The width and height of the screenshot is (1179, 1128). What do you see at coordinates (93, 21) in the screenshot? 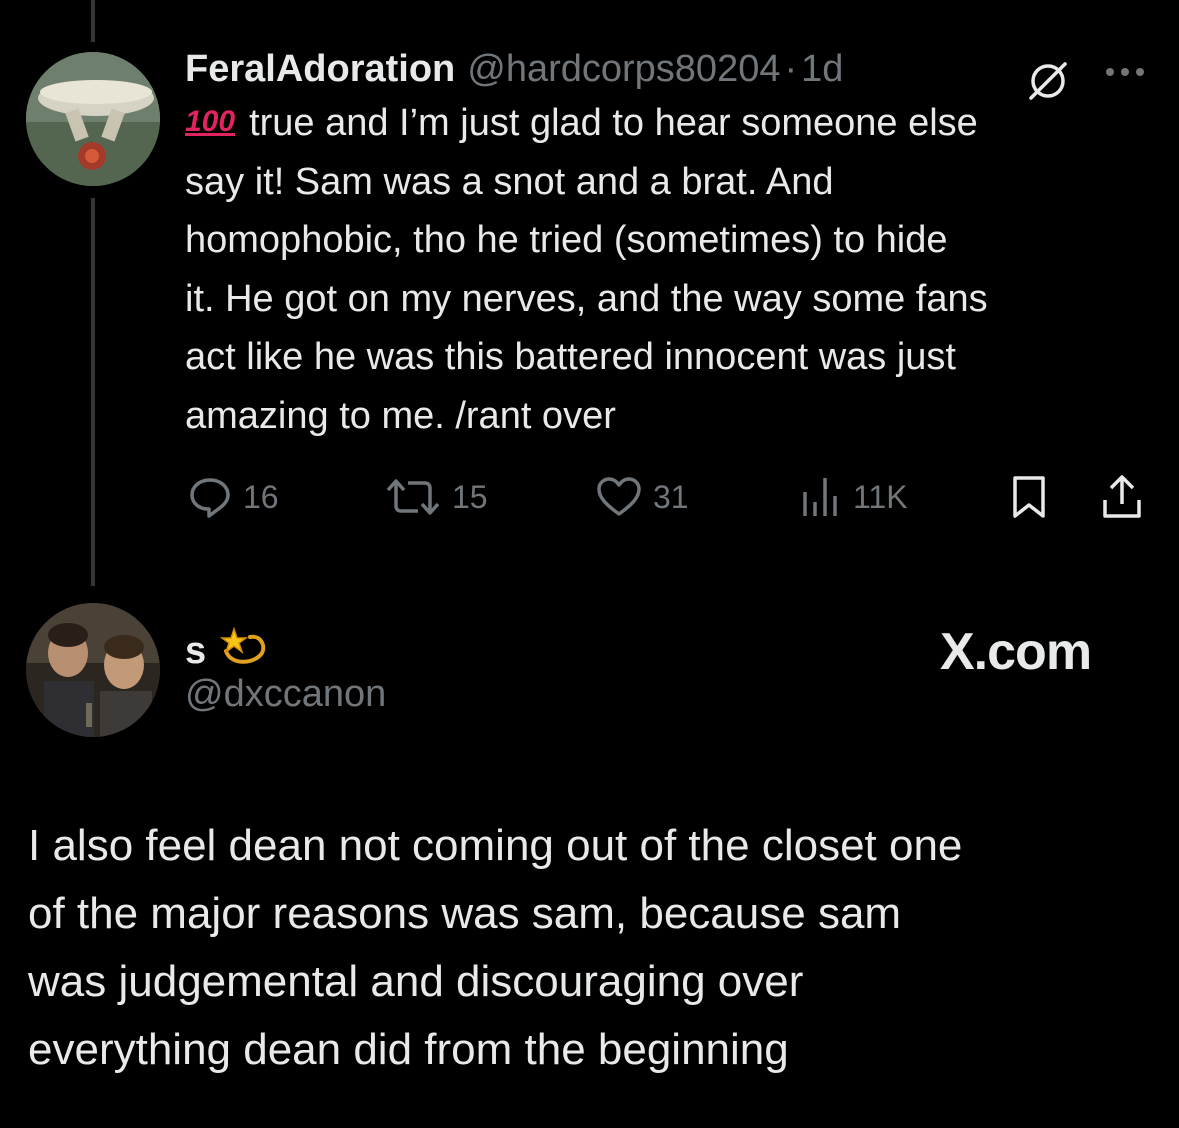
I see `thread-line-top` at bounding box center [93, 21].